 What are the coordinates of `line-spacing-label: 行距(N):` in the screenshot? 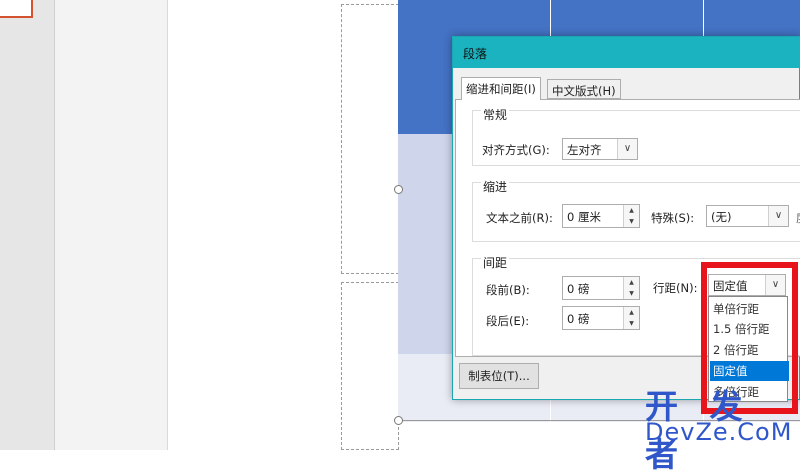 It's located at (675, 288).